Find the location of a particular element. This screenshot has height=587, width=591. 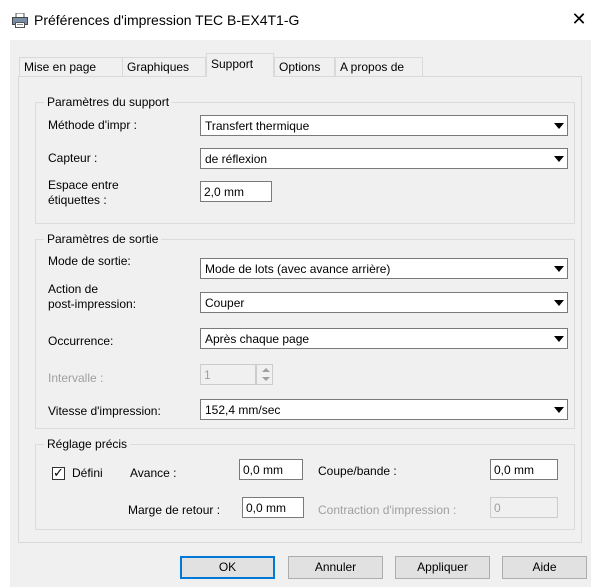

printer-icon is located at coordinates (20, 20).